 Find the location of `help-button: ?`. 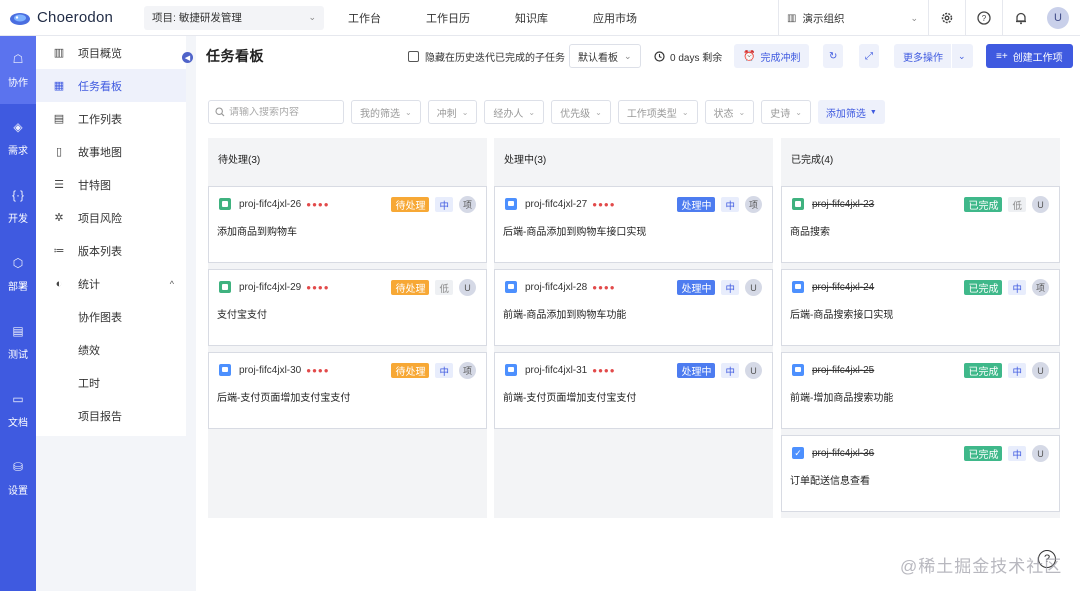

help-button: ? is located at coordinates (983, 18).